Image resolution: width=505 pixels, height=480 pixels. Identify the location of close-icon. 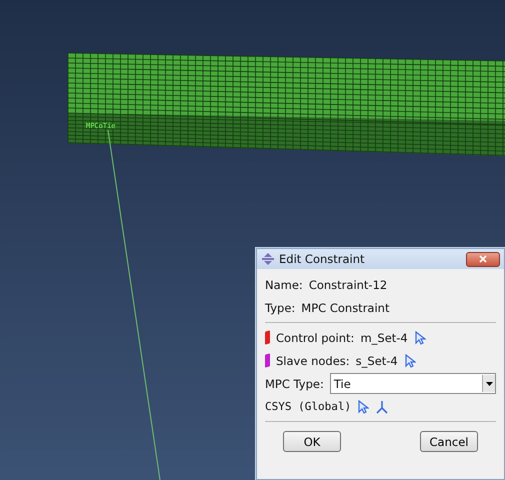
(483, 259).